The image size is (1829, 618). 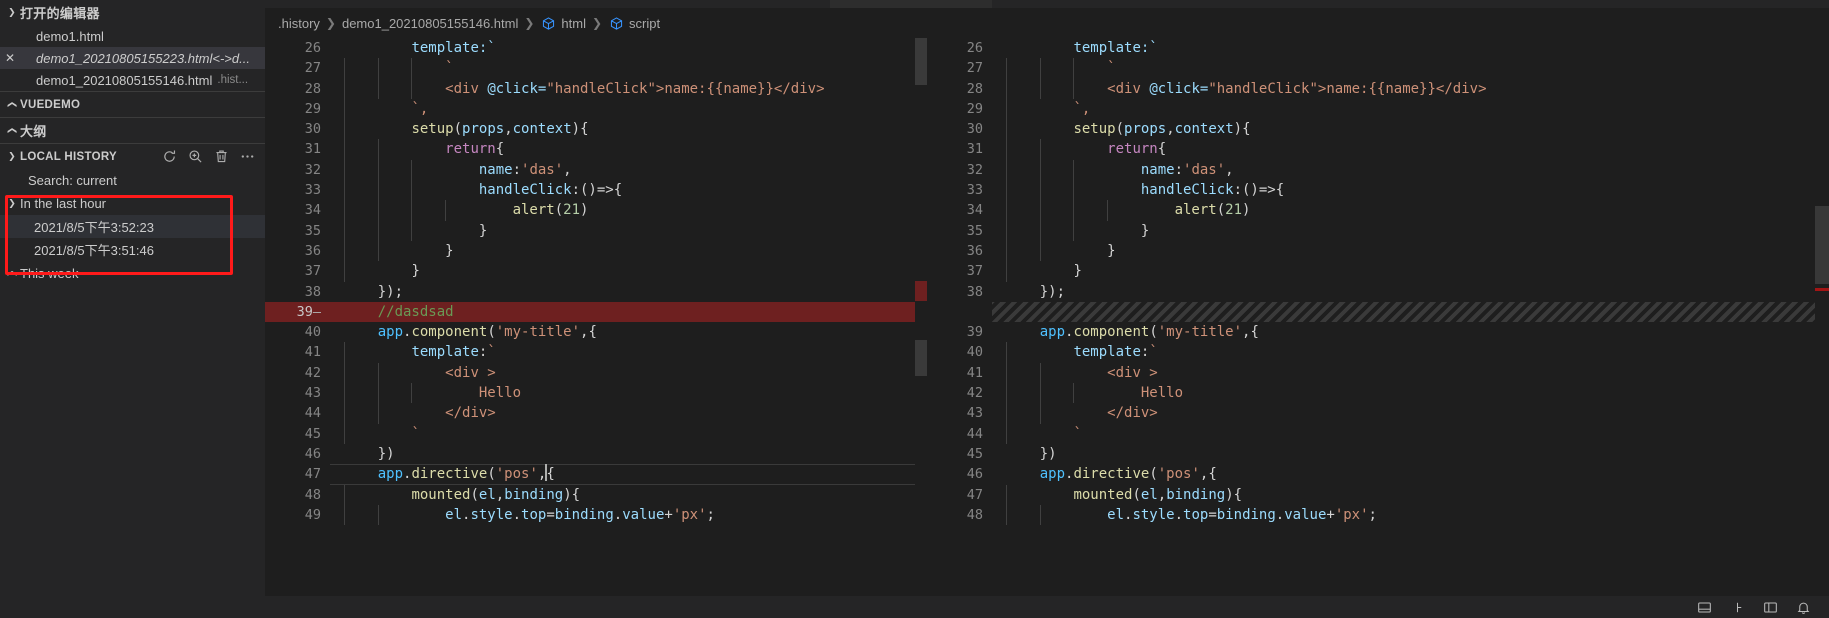 What do you see at coordinates (559, 210) in the screenshot?
I see `code-token: (` at bounding box center [559, 210].